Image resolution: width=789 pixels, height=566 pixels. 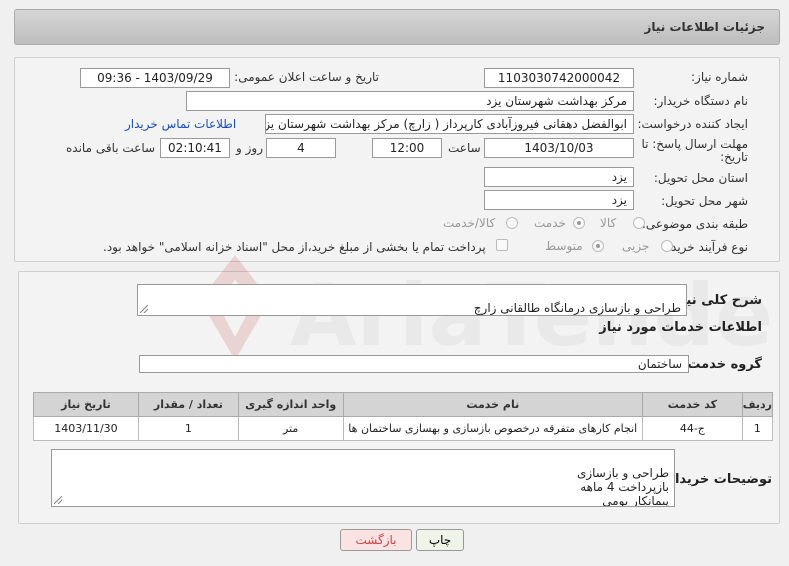 What do you see at coordinates (704, 201) in the screenshot?
I see `delivery-city-label: شهر محل تحویل:` at bounding box center [704, 201].